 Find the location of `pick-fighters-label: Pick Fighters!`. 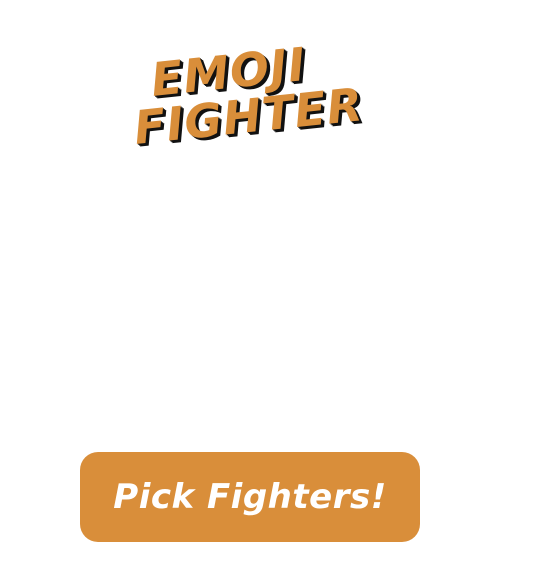

pick-fighters-label: Pick Fighters! is located at coordinates (250, 497).